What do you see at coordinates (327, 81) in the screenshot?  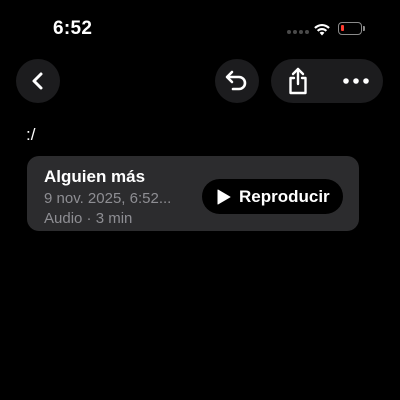 I see `actions-pill` at bounding box center [327, 81].